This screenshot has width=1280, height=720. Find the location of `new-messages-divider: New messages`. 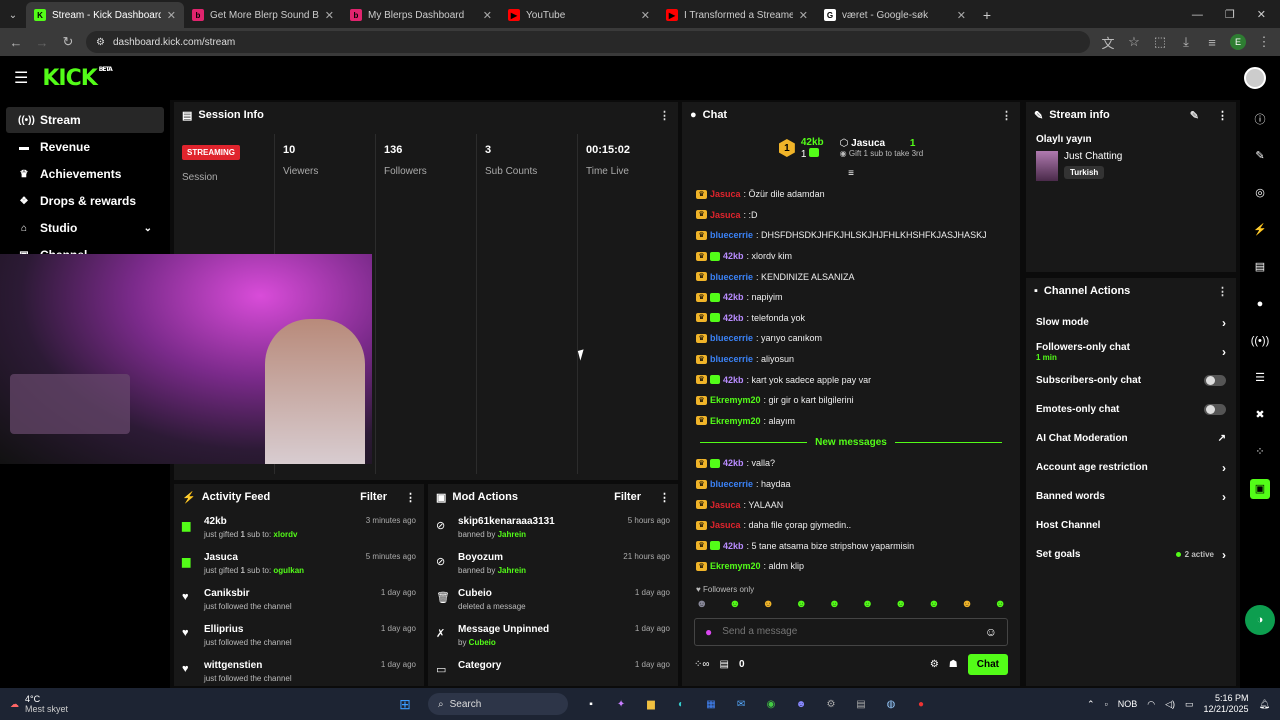

new-messages-divider: New messages is located at coordinates (851, 442).